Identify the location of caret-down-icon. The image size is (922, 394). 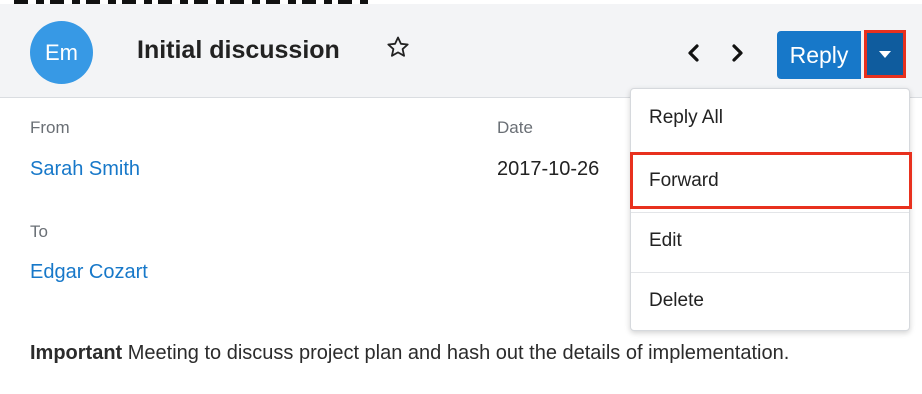
(885, 54).